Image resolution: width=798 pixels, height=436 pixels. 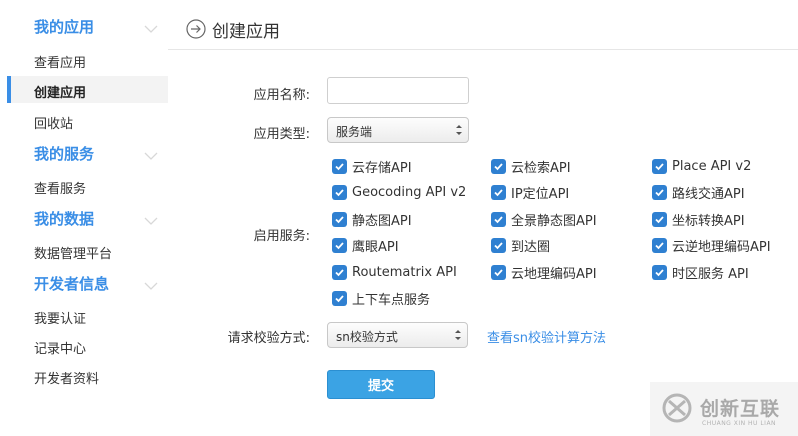 I want to click on sidebar-group-my-data: 我的数据, so click(x=64, y=218).